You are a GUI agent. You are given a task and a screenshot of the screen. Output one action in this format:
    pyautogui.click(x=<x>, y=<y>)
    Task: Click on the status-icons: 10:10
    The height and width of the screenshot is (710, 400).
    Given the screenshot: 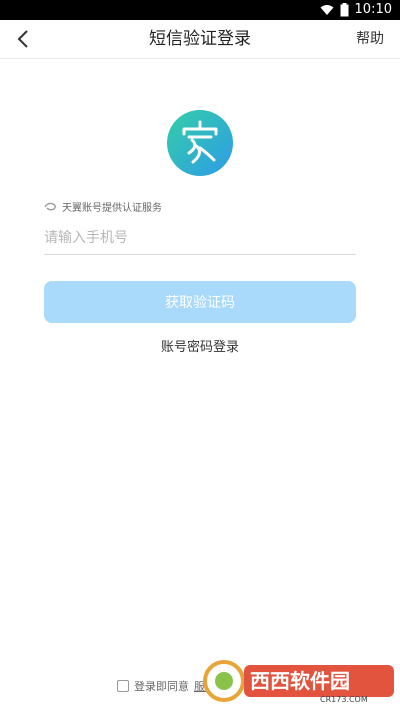 What is the action you would take?
    pyautogui.click(x=356, y=10)
    